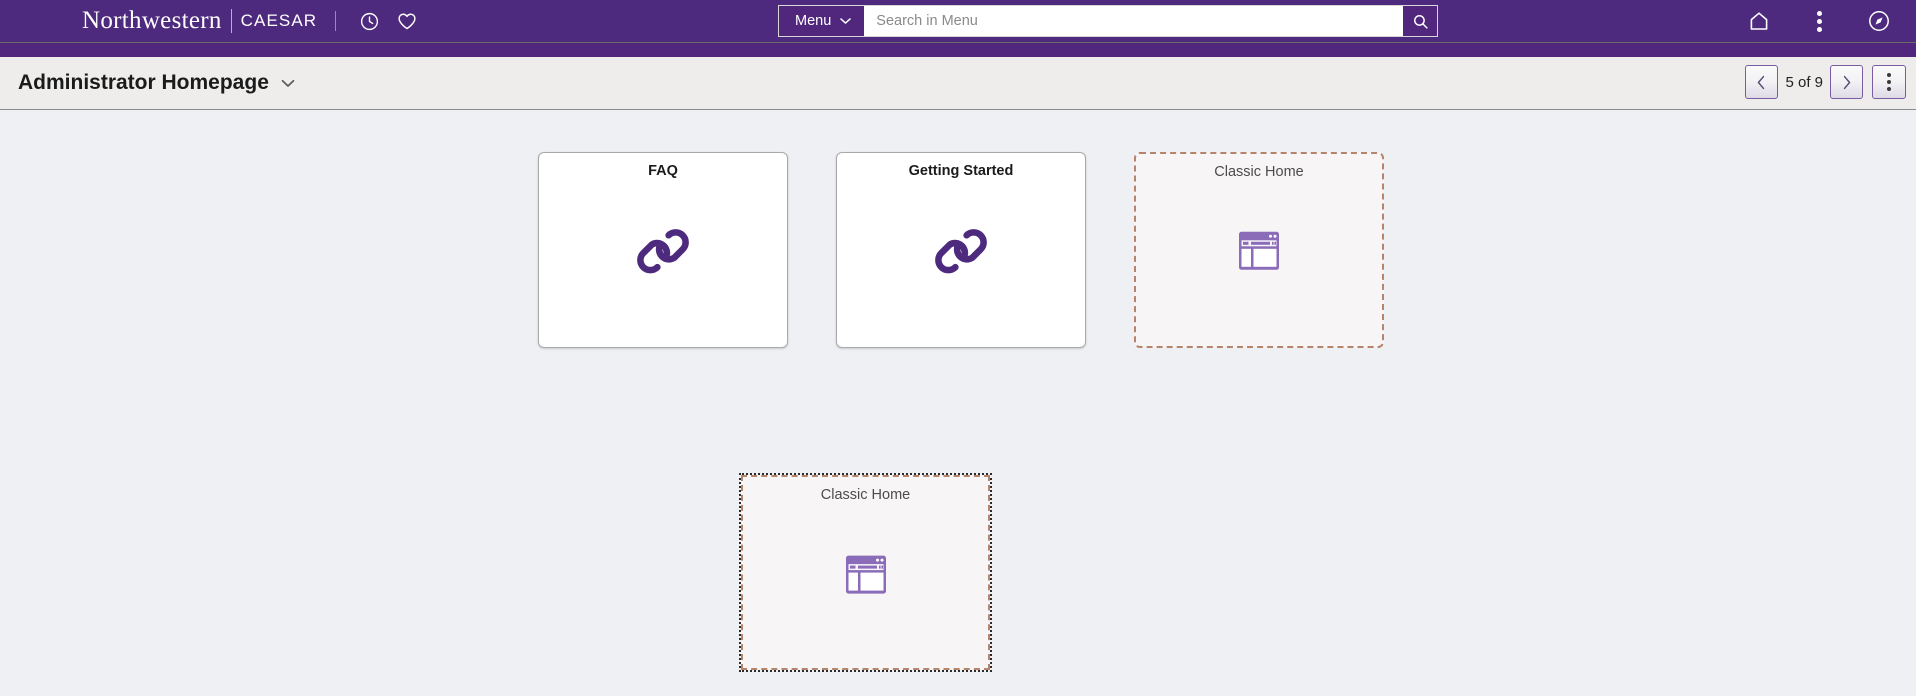  Describe the element at coordinates (813, 21) in the screenshot. I see `menu-dropdown-label: Menu` at that location.